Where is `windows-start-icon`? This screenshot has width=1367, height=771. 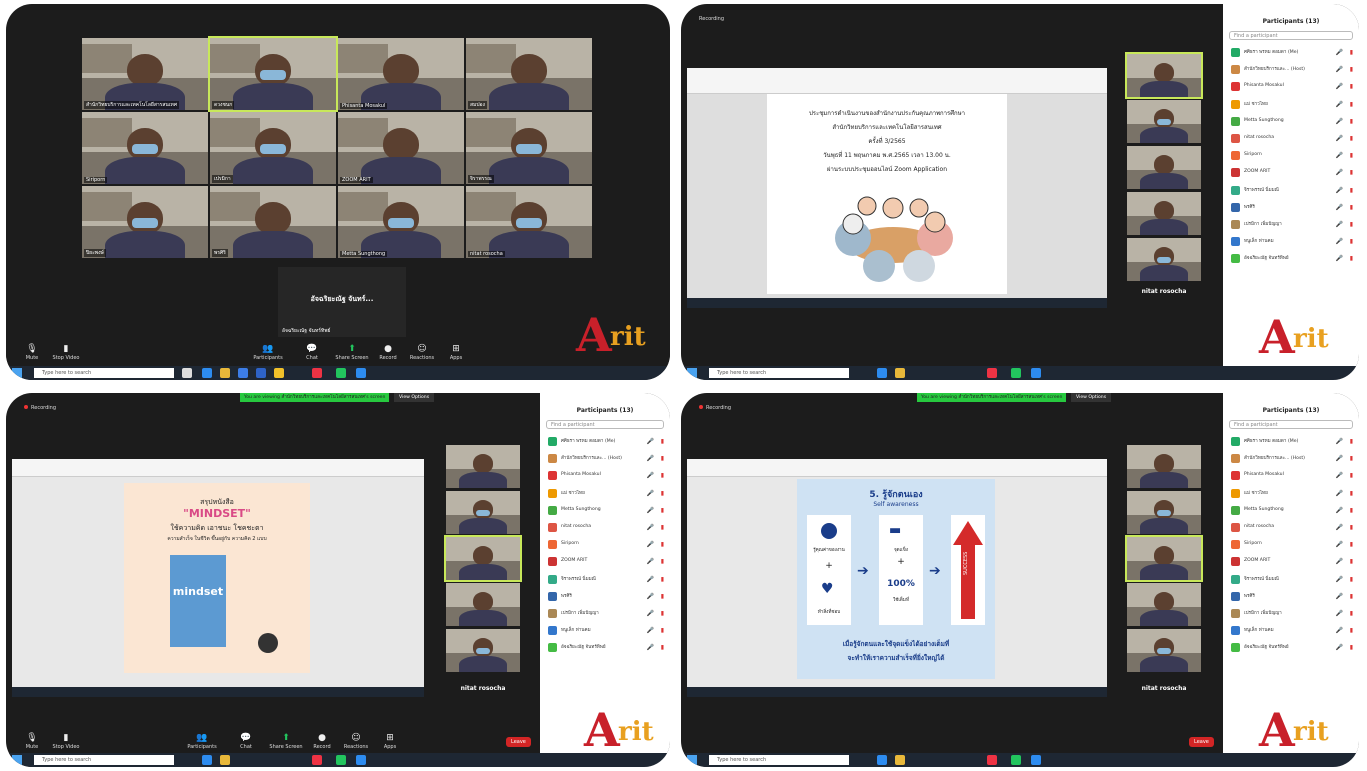 windows-start-icon is located at coordinates (17, 760).